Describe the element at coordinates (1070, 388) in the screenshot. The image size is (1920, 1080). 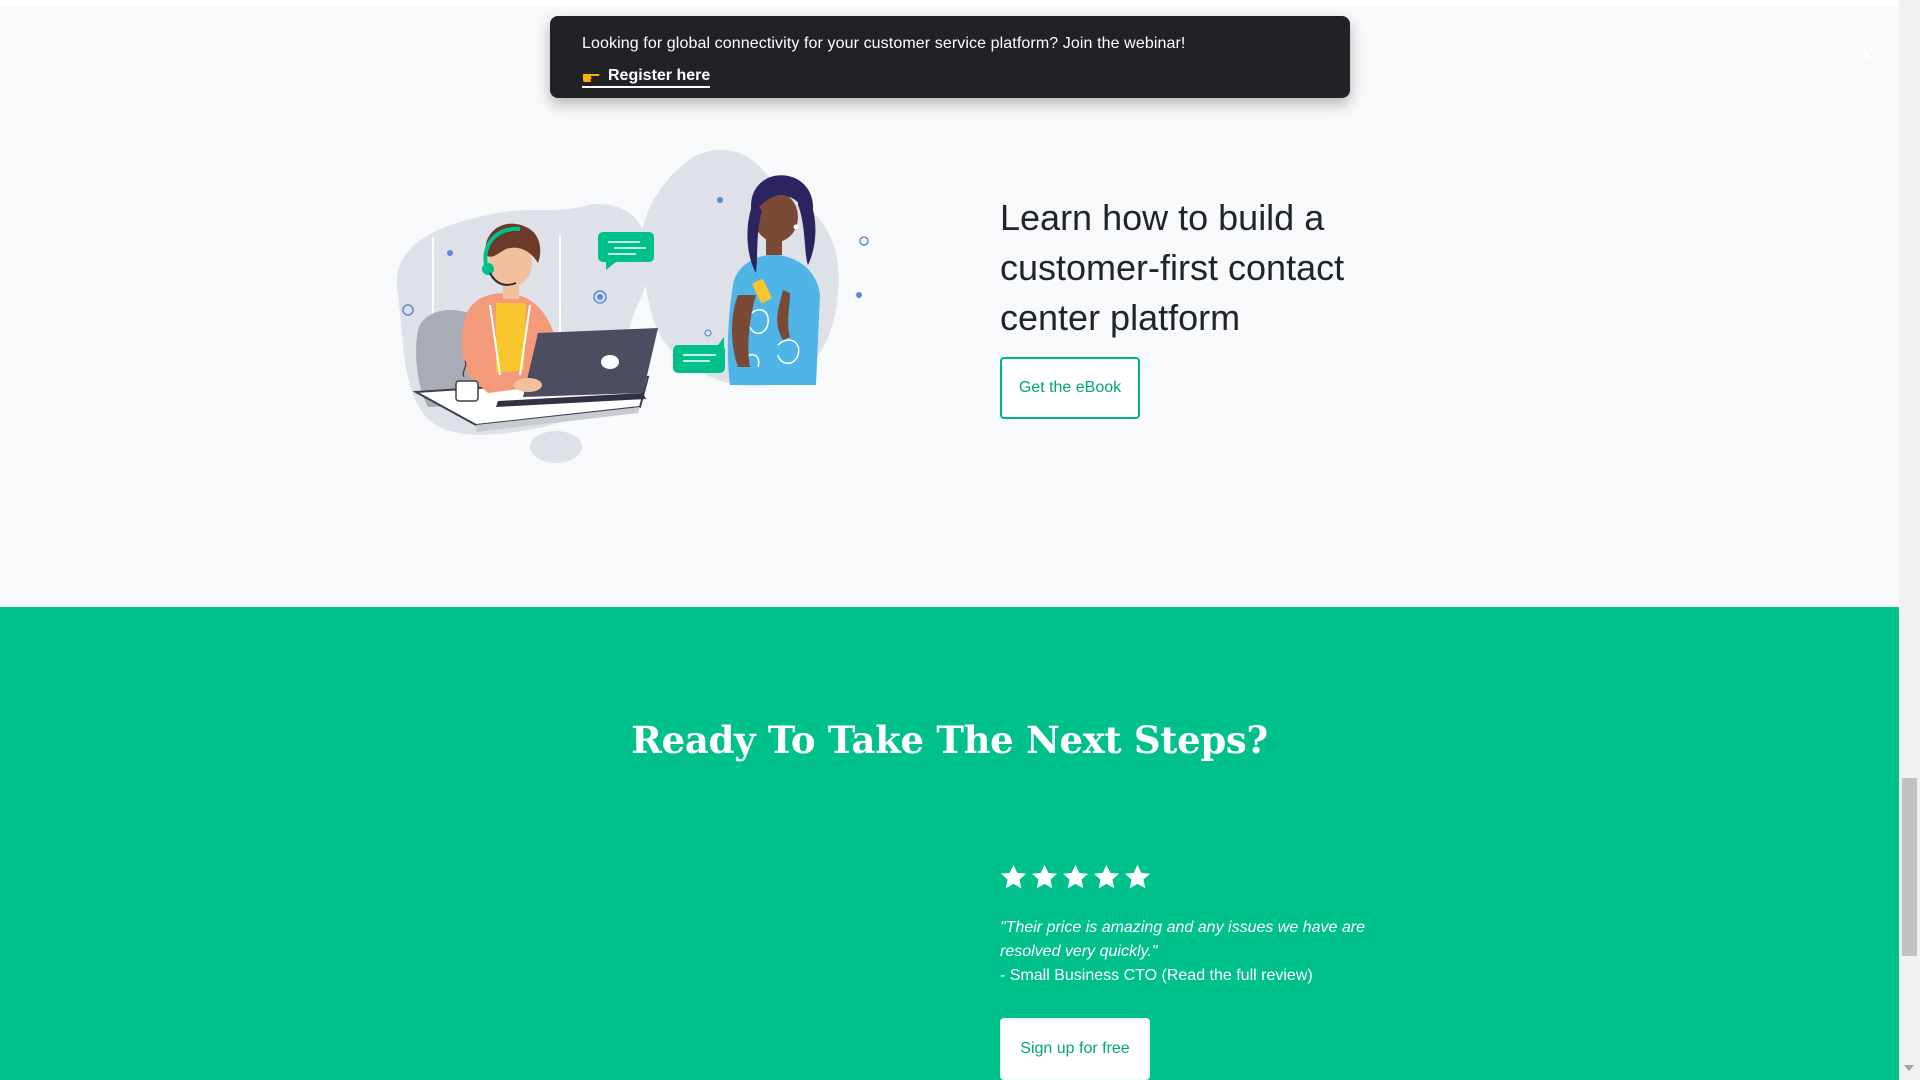
I see `get-ebook-button: Get the eBook` at that location.